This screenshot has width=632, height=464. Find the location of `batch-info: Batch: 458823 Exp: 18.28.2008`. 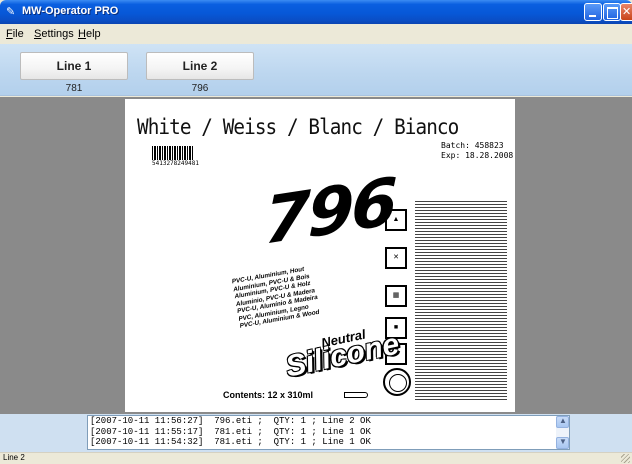

batch-info: Batch: 458823 Exp: 18.28.2008 is located at coordinates (477, 151).